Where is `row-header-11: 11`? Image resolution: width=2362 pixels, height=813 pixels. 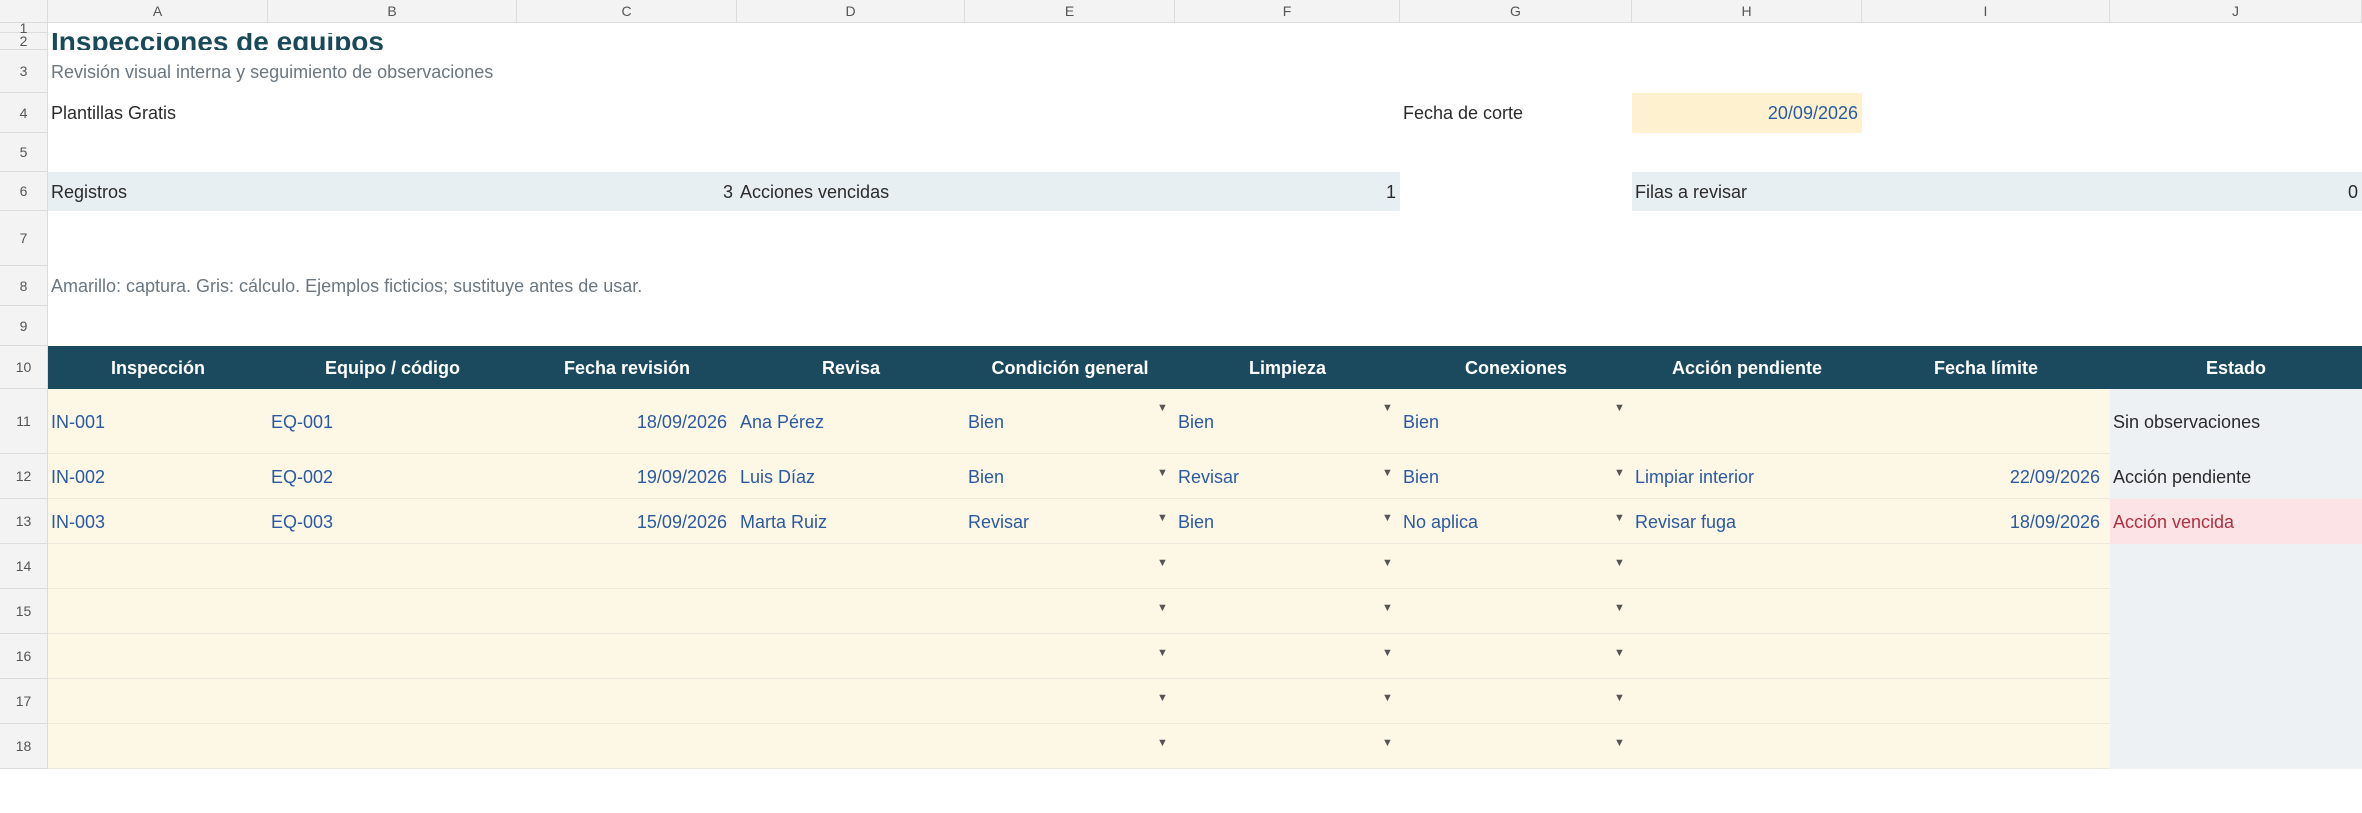
row-header-11: 11 is located at coordinates (24, 421).